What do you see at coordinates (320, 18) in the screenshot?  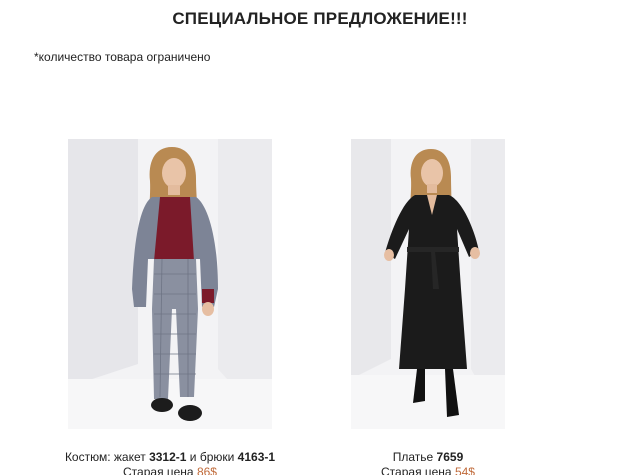 I see `page-title: СПЕЦИАЛЬНОЕ ПРЕДЛОЖЕНИЕ!!!` at bounding box center [320, 18].